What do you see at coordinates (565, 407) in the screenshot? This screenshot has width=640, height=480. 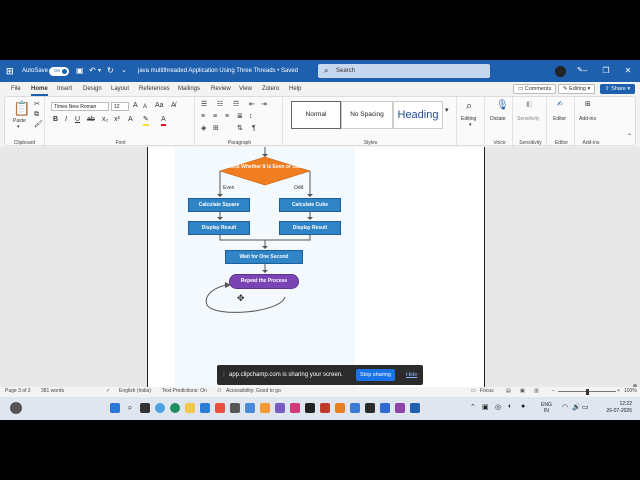 I see `wifi-icon: ◠` at bounding box center [565, 407].